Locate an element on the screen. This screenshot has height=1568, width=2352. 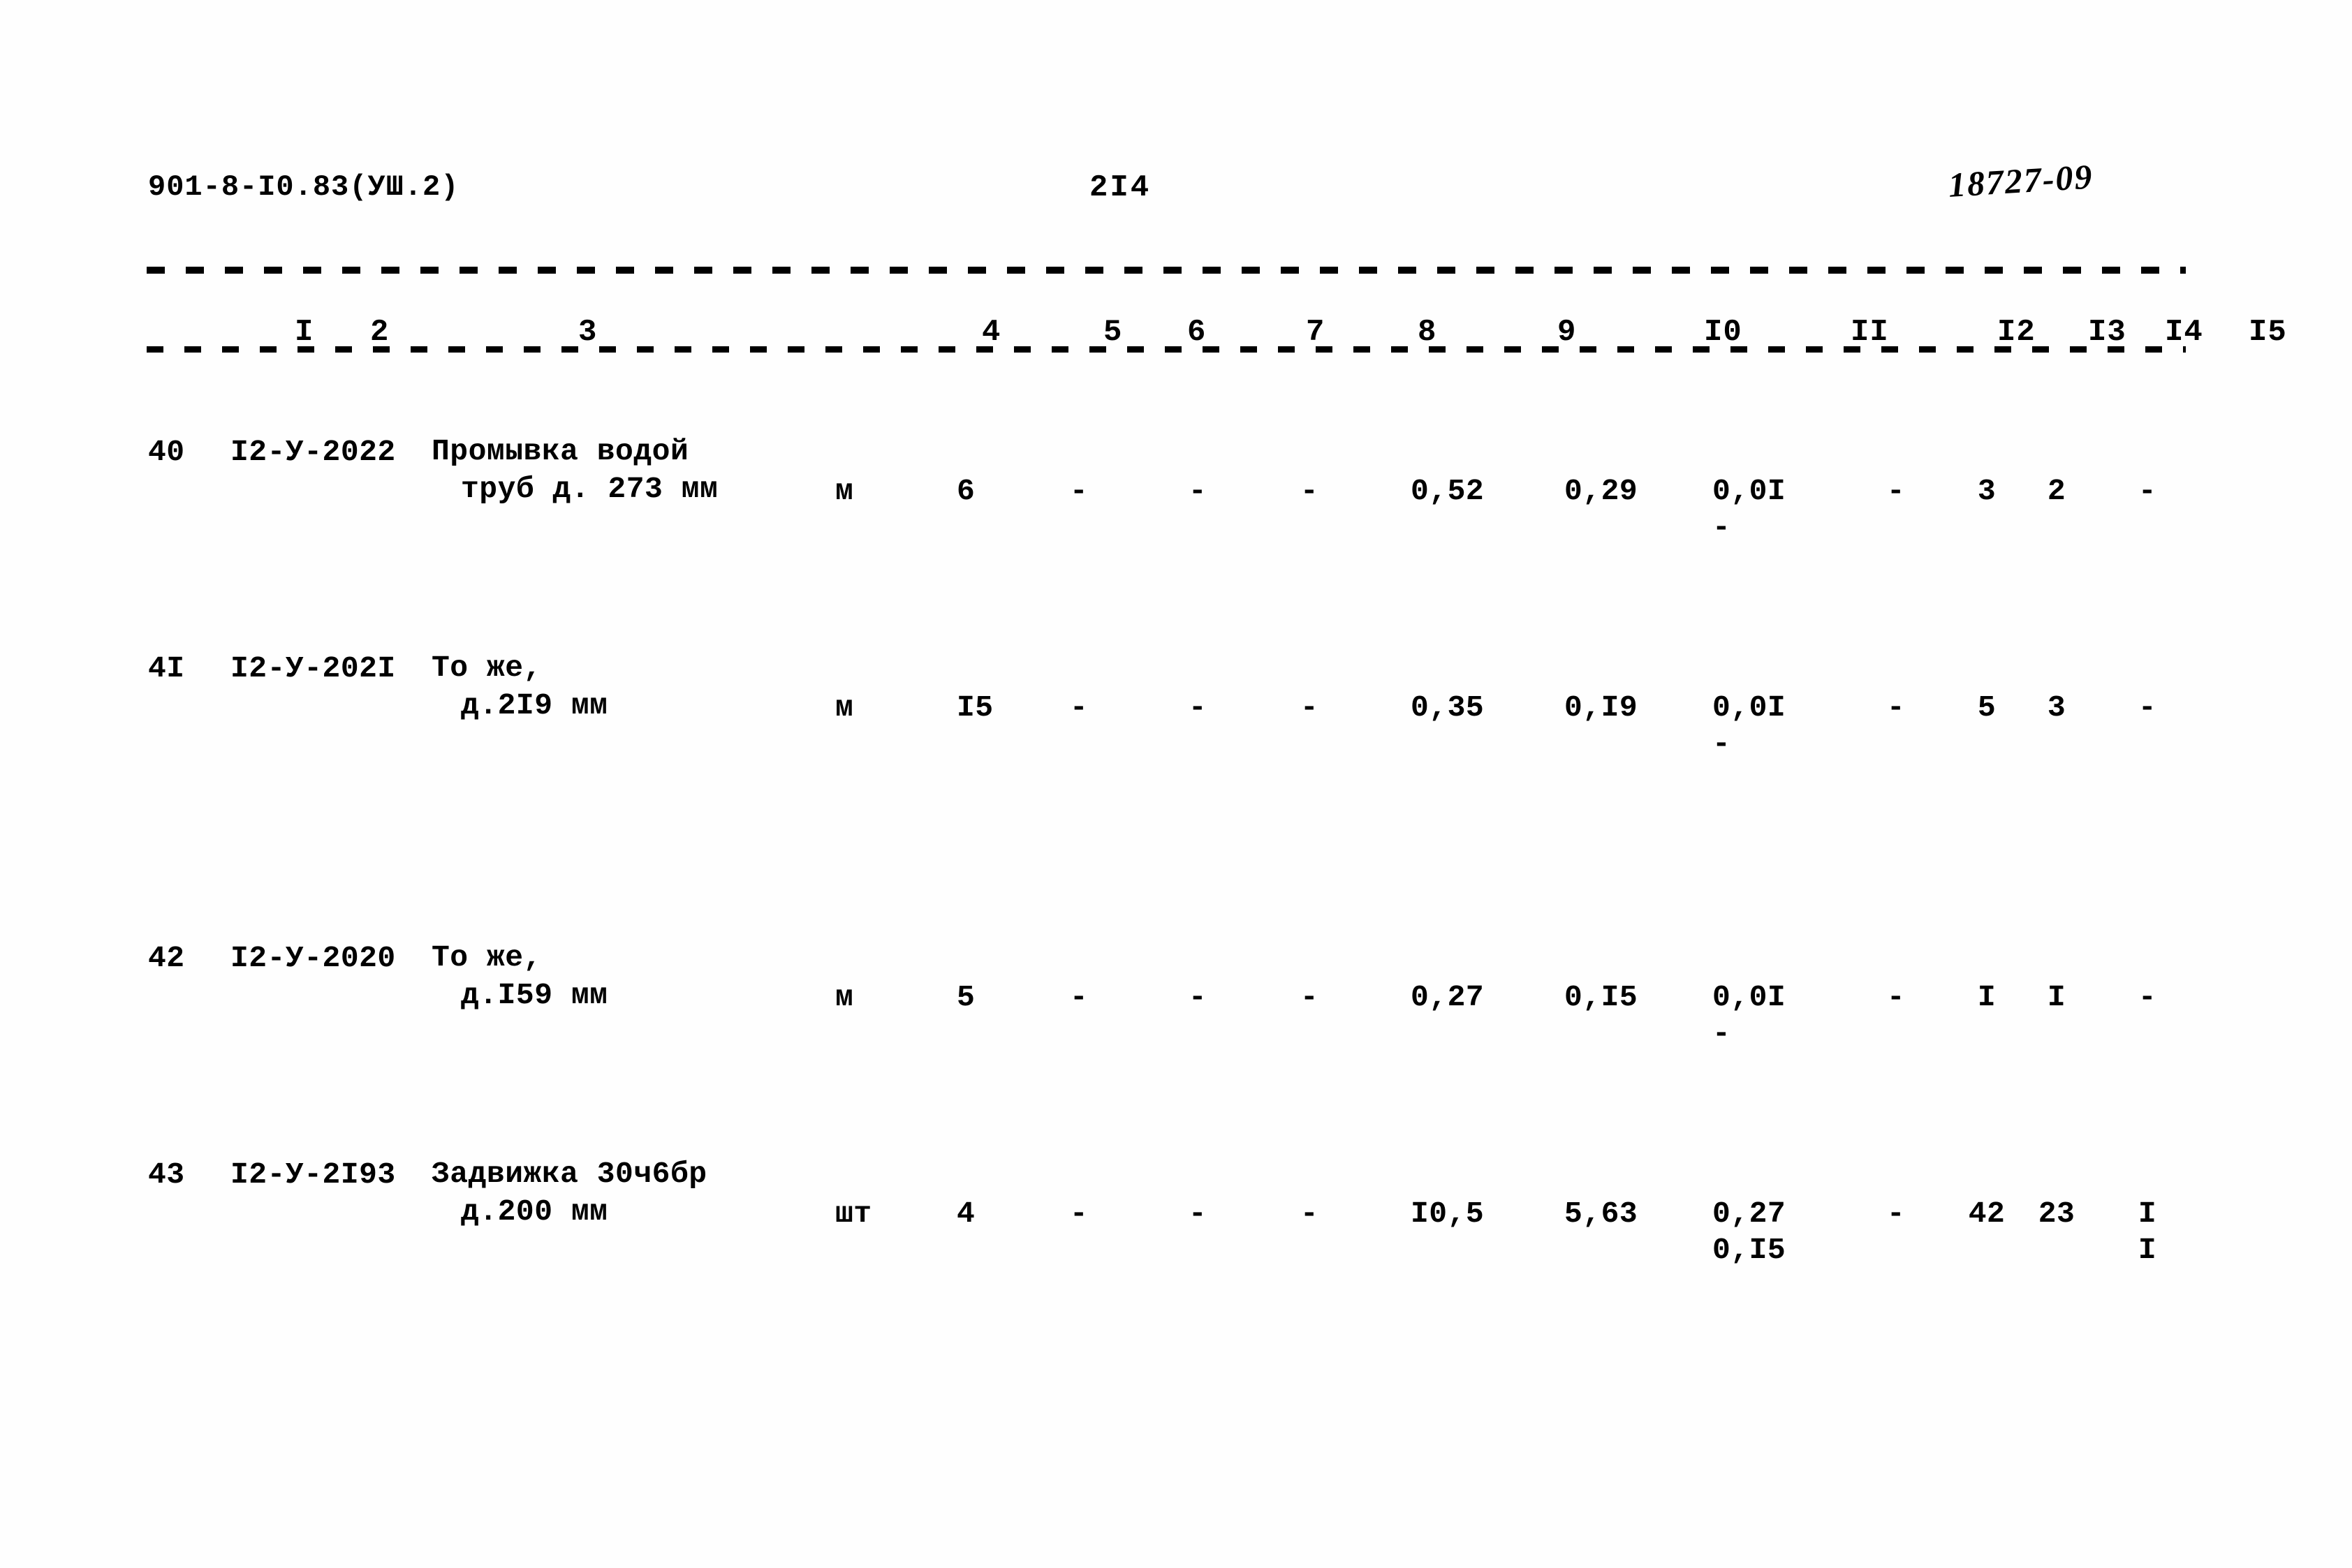
document-code: 901-8-I0.83(УШ.2) is located at coordinates (304, 187).